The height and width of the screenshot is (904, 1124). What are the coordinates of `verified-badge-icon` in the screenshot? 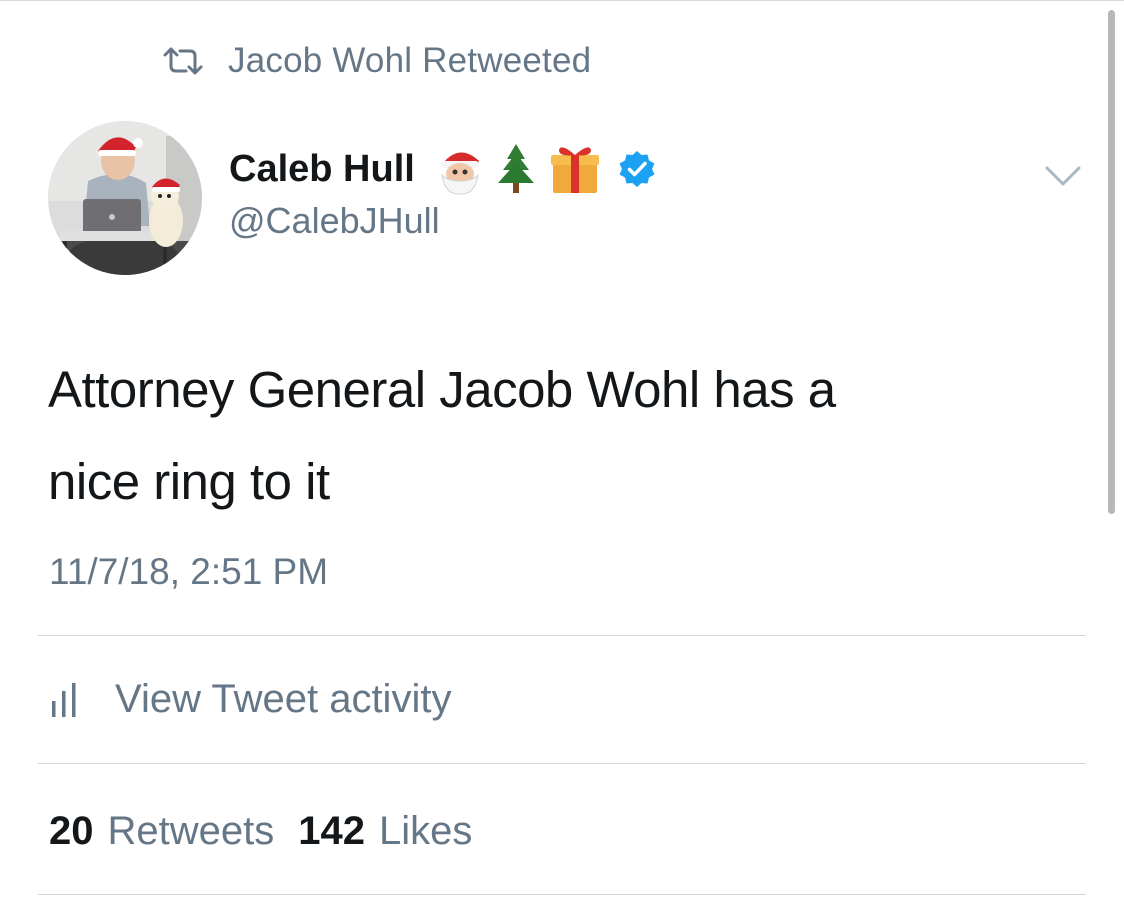 It's located at (637, 169).